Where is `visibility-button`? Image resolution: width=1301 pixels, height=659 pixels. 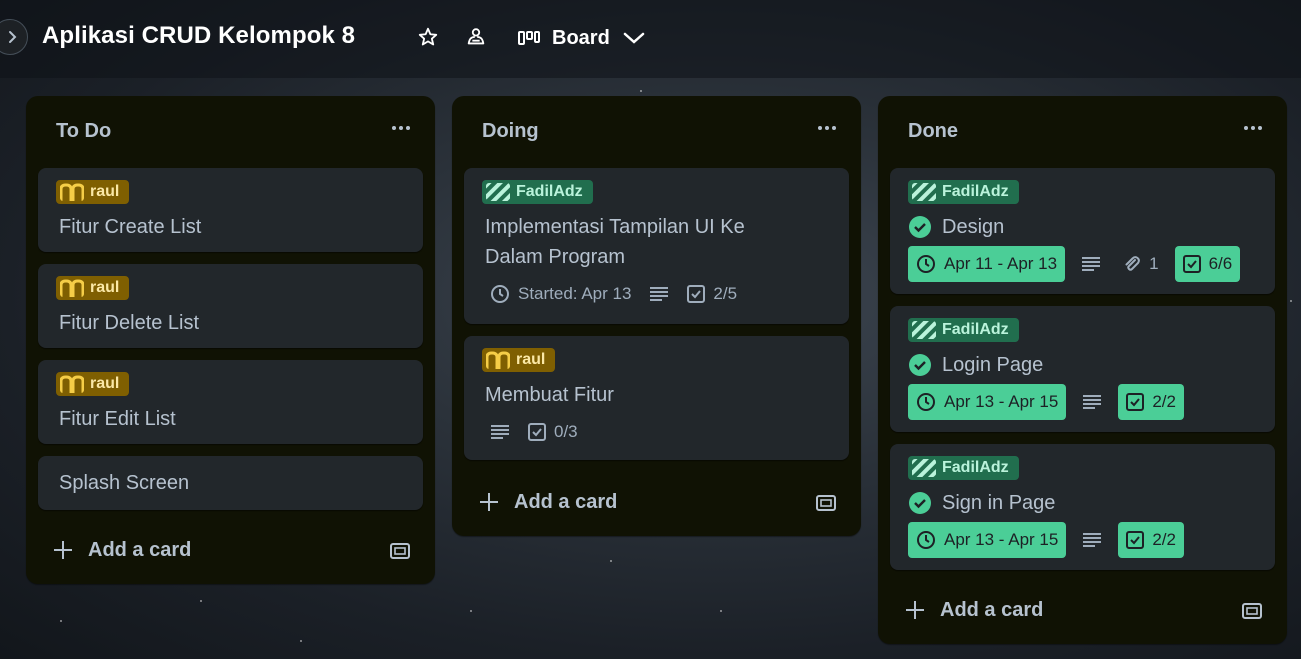
visibility-button is located at coordinates (476, 37).